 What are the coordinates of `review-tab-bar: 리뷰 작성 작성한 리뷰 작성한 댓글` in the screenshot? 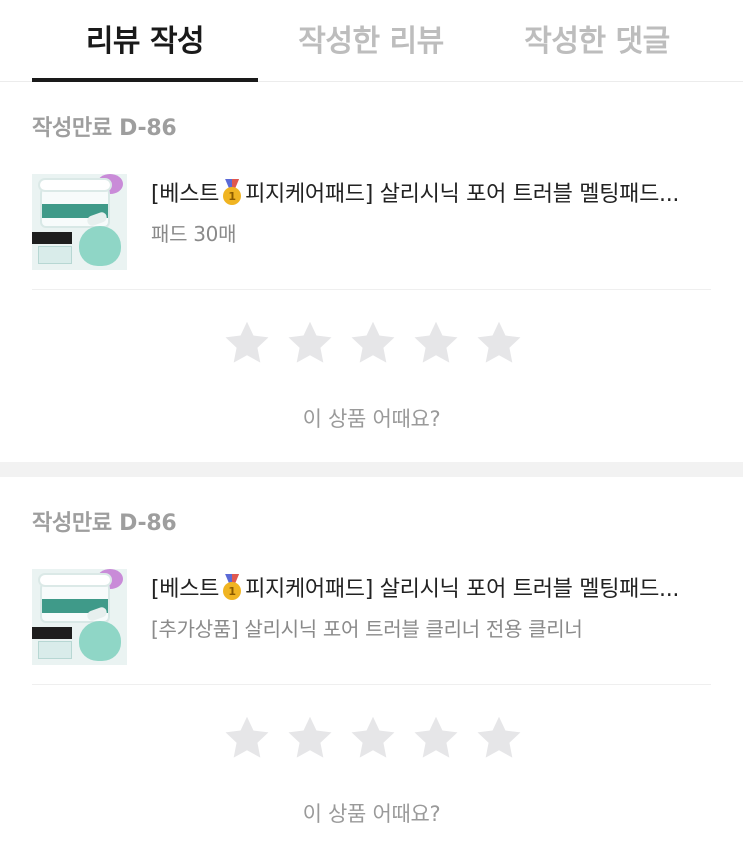 It's located at (371, 41).